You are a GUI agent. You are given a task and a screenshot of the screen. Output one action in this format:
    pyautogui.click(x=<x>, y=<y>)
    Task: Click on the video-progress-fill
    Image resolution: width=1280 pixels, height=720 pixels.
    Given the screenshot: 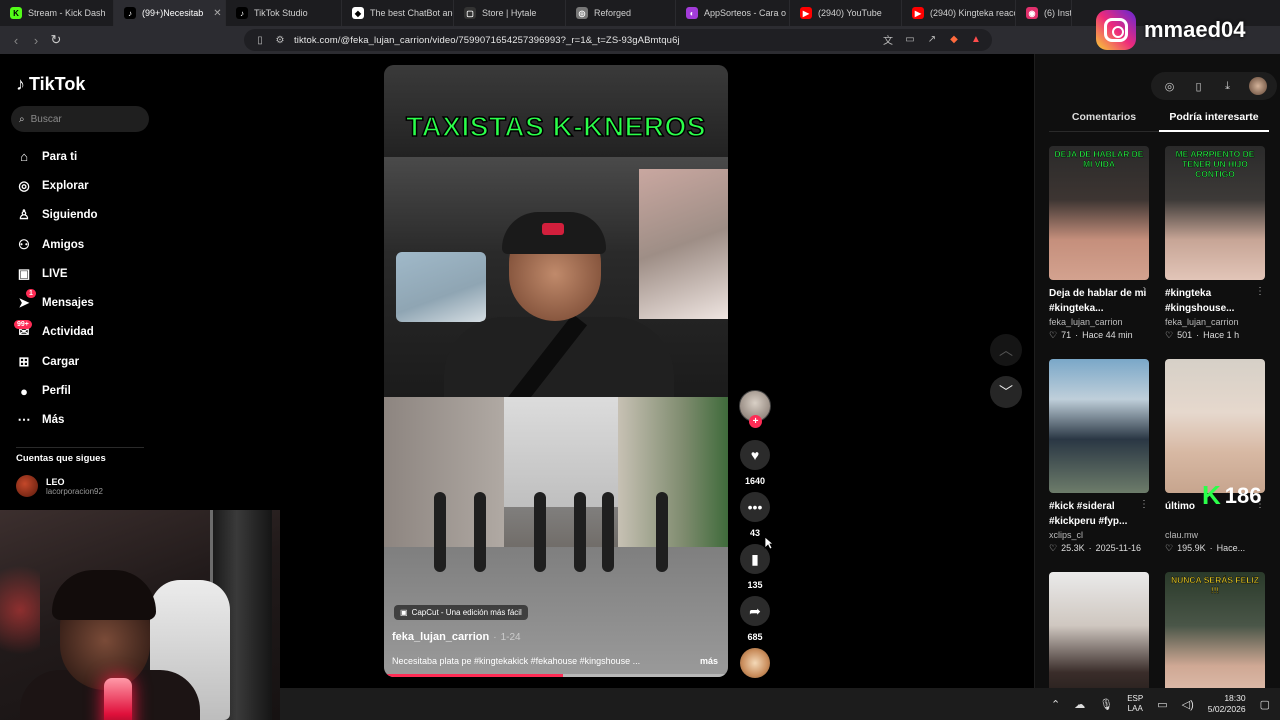 What is the action you would take?
    pyautogui.click(x=473, y=675)
    